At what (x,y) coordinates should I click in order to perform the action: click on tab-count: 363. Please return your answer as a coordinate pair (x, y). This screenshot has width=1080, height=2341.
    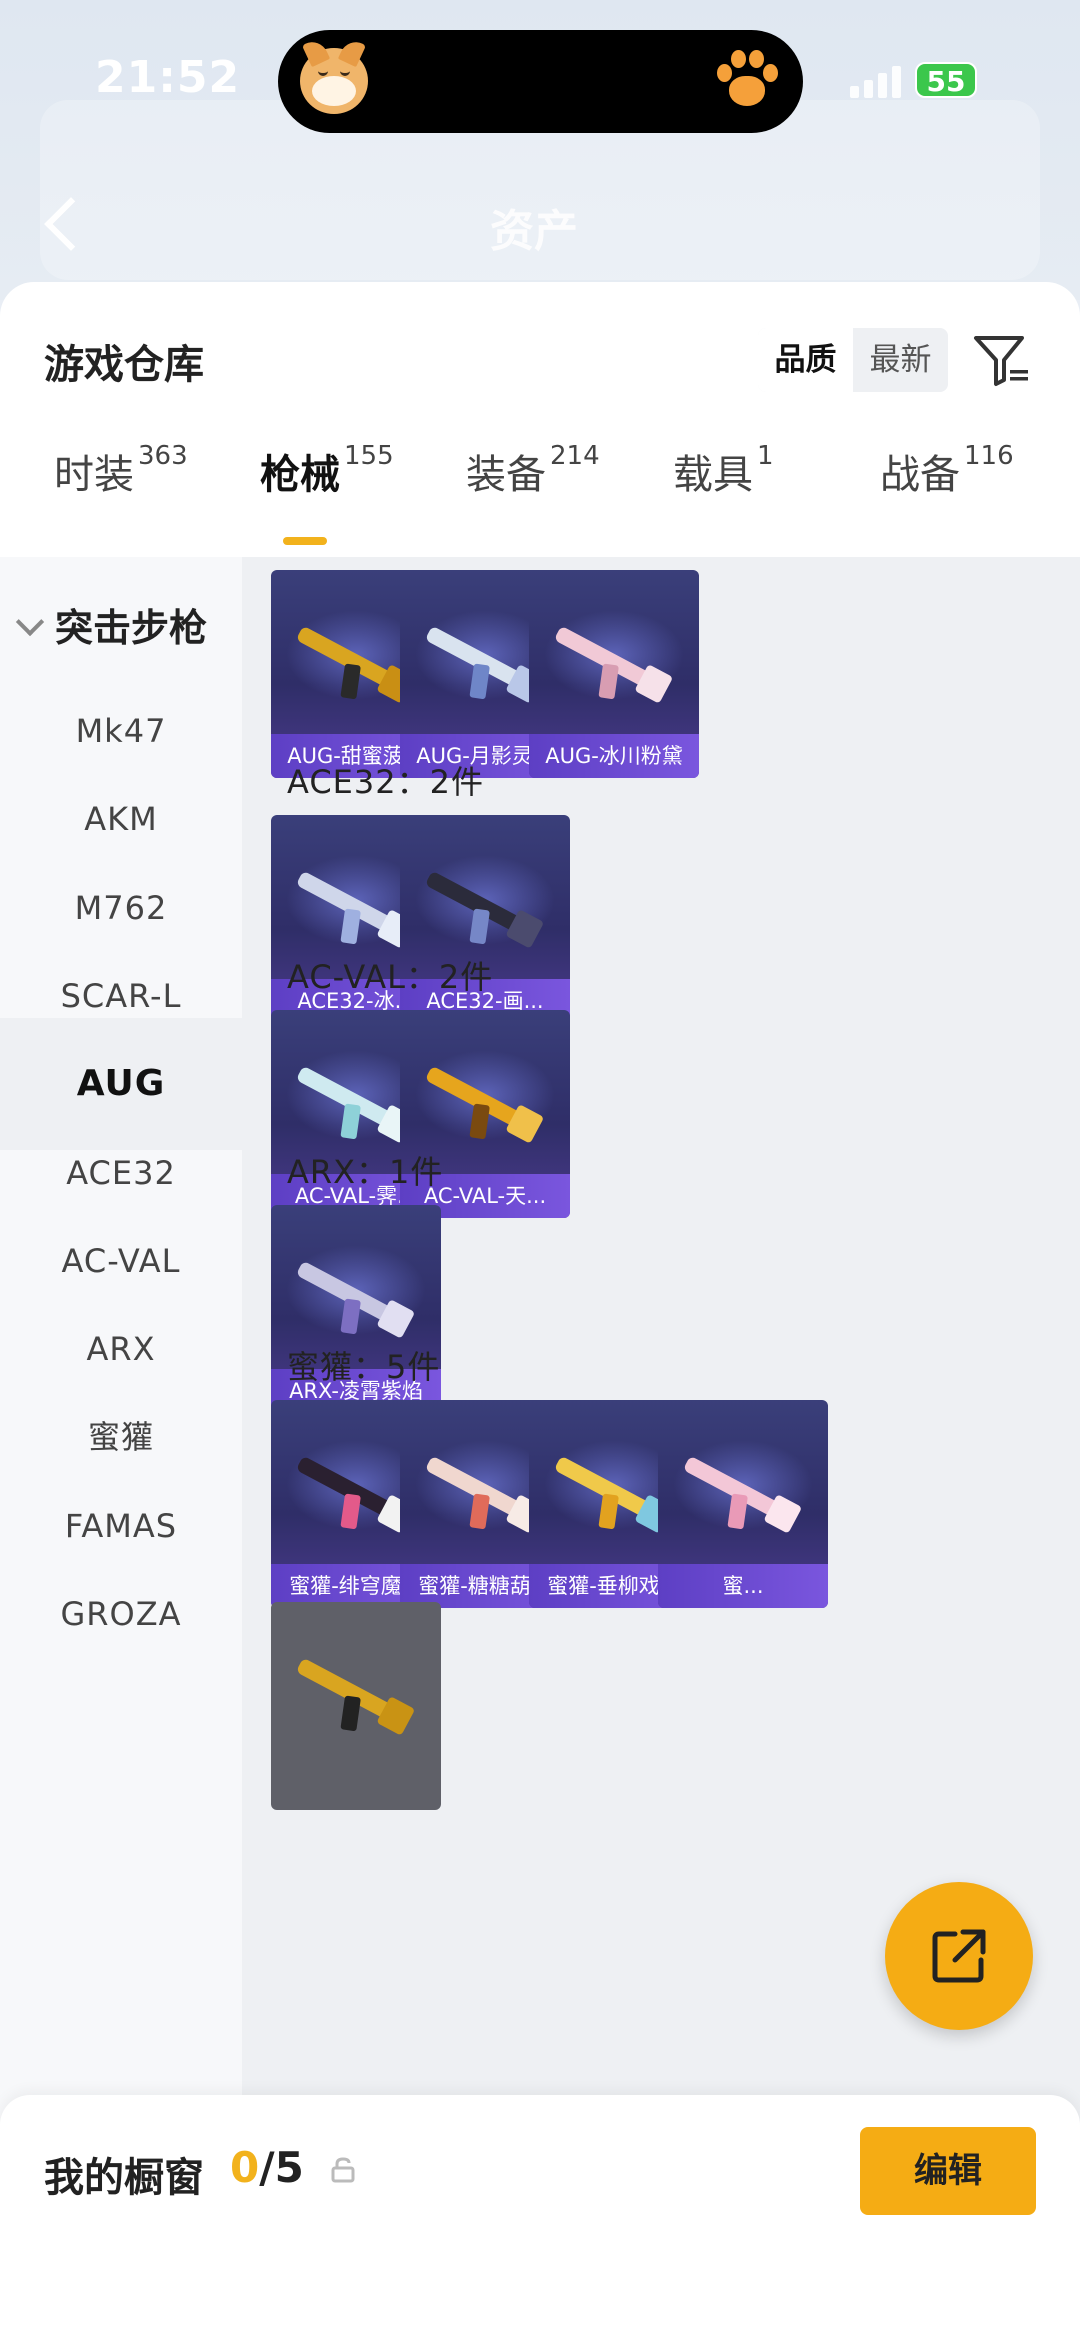
    Looking at the image, I should click on (163, 455).